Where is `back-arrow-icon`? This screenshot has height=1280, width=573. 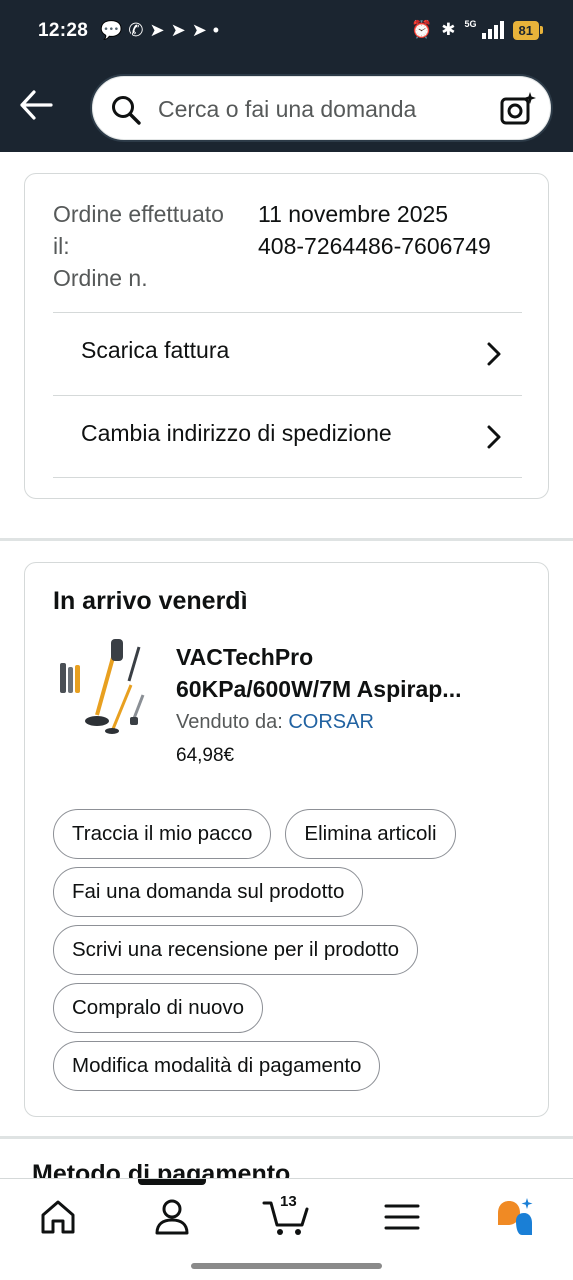
back-arrow-icon is located at coordinates (36, 105).